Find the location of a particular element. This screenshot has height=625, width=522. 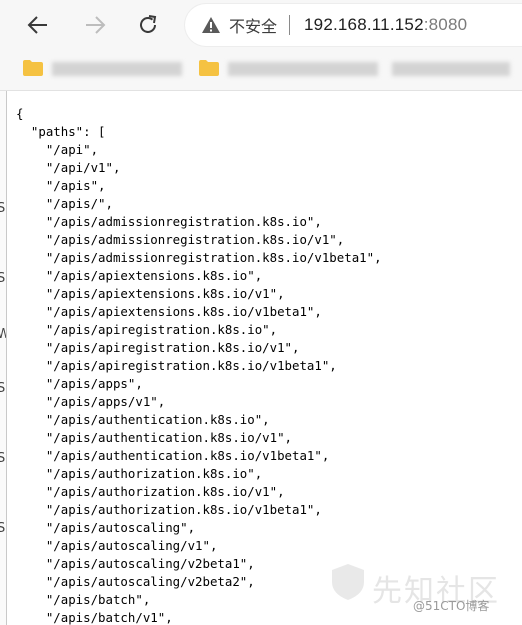

security-status-label: 不安全 is located at coordinates (253, 25).